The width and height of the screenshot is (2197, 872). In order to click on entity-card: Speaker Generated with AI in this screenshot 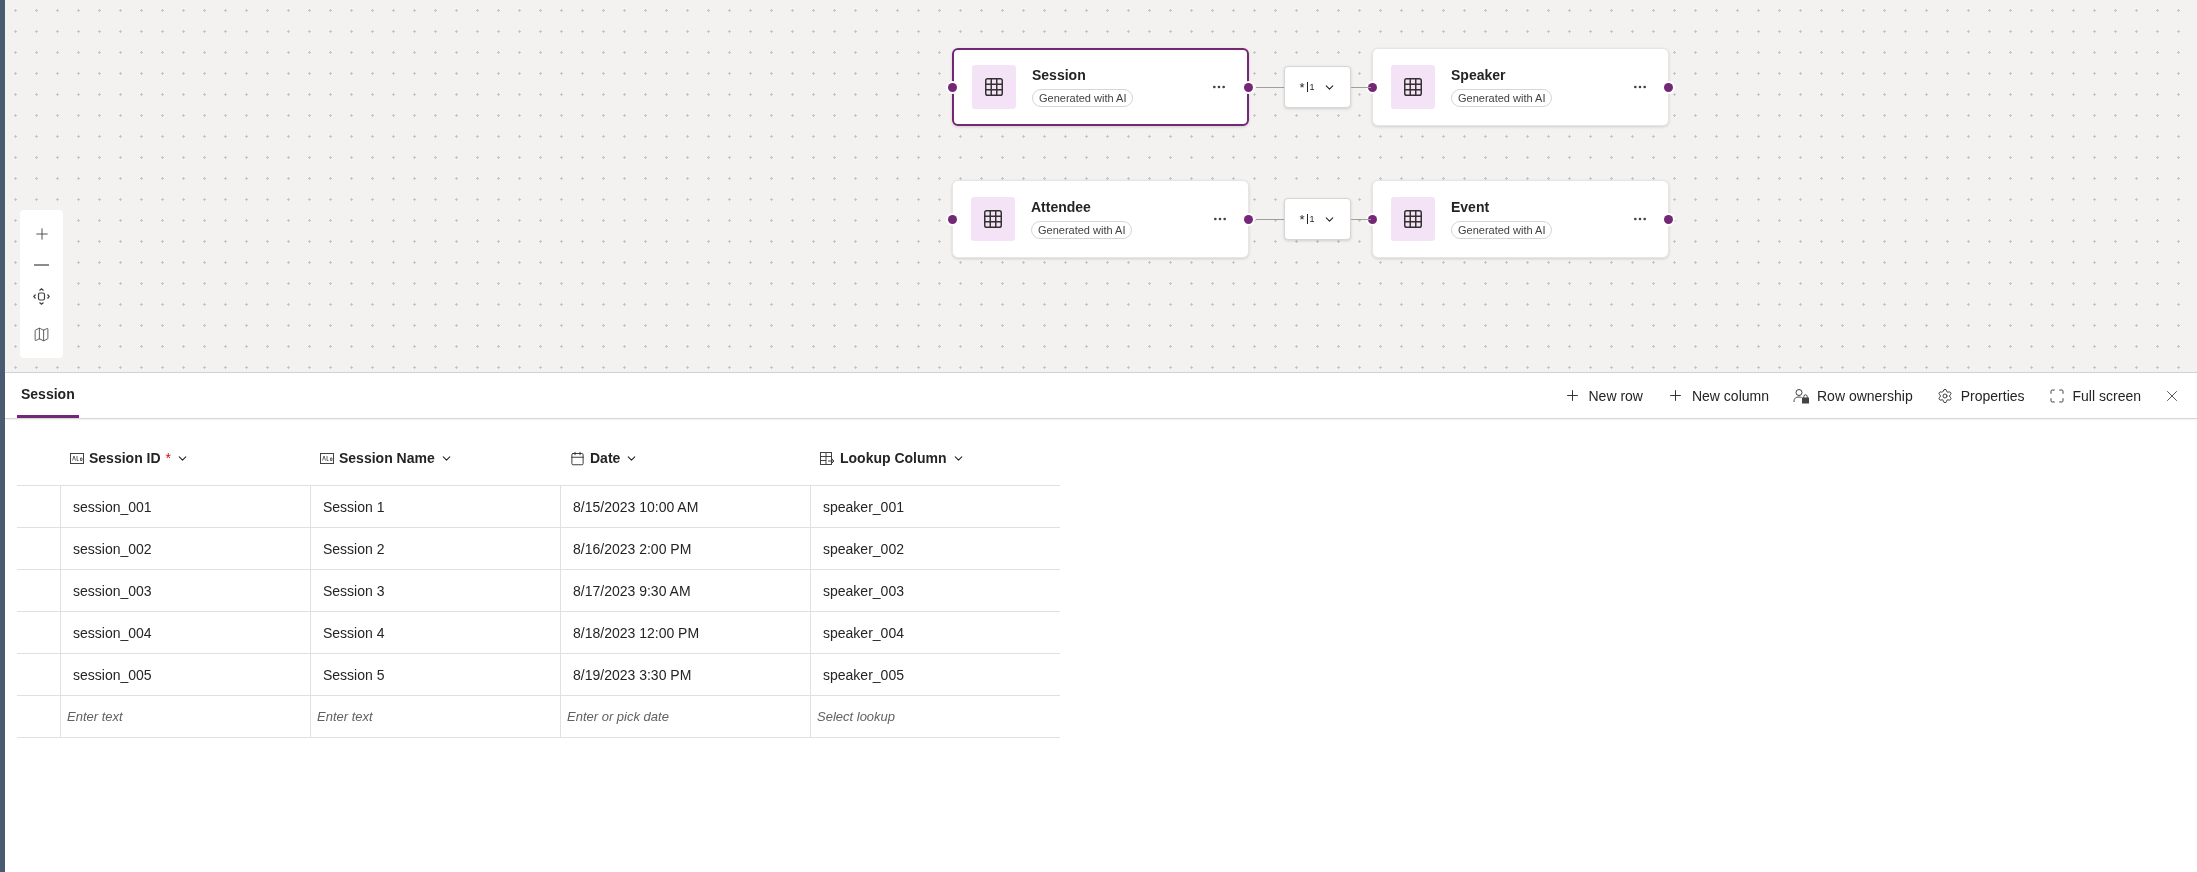, I will do `click(1520, 87)`.